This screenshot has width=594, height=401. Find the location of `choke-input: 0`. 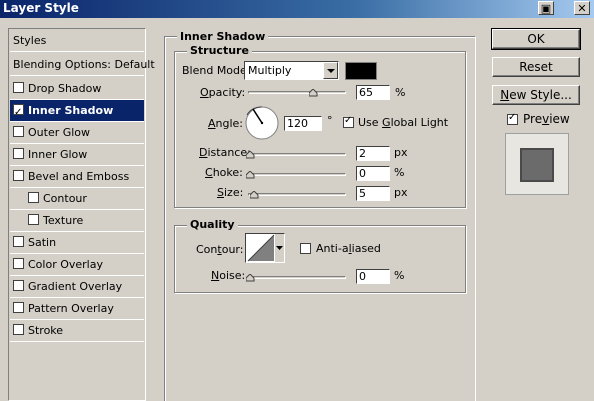

choke-input: 0 is located at coordinates (373, 173).